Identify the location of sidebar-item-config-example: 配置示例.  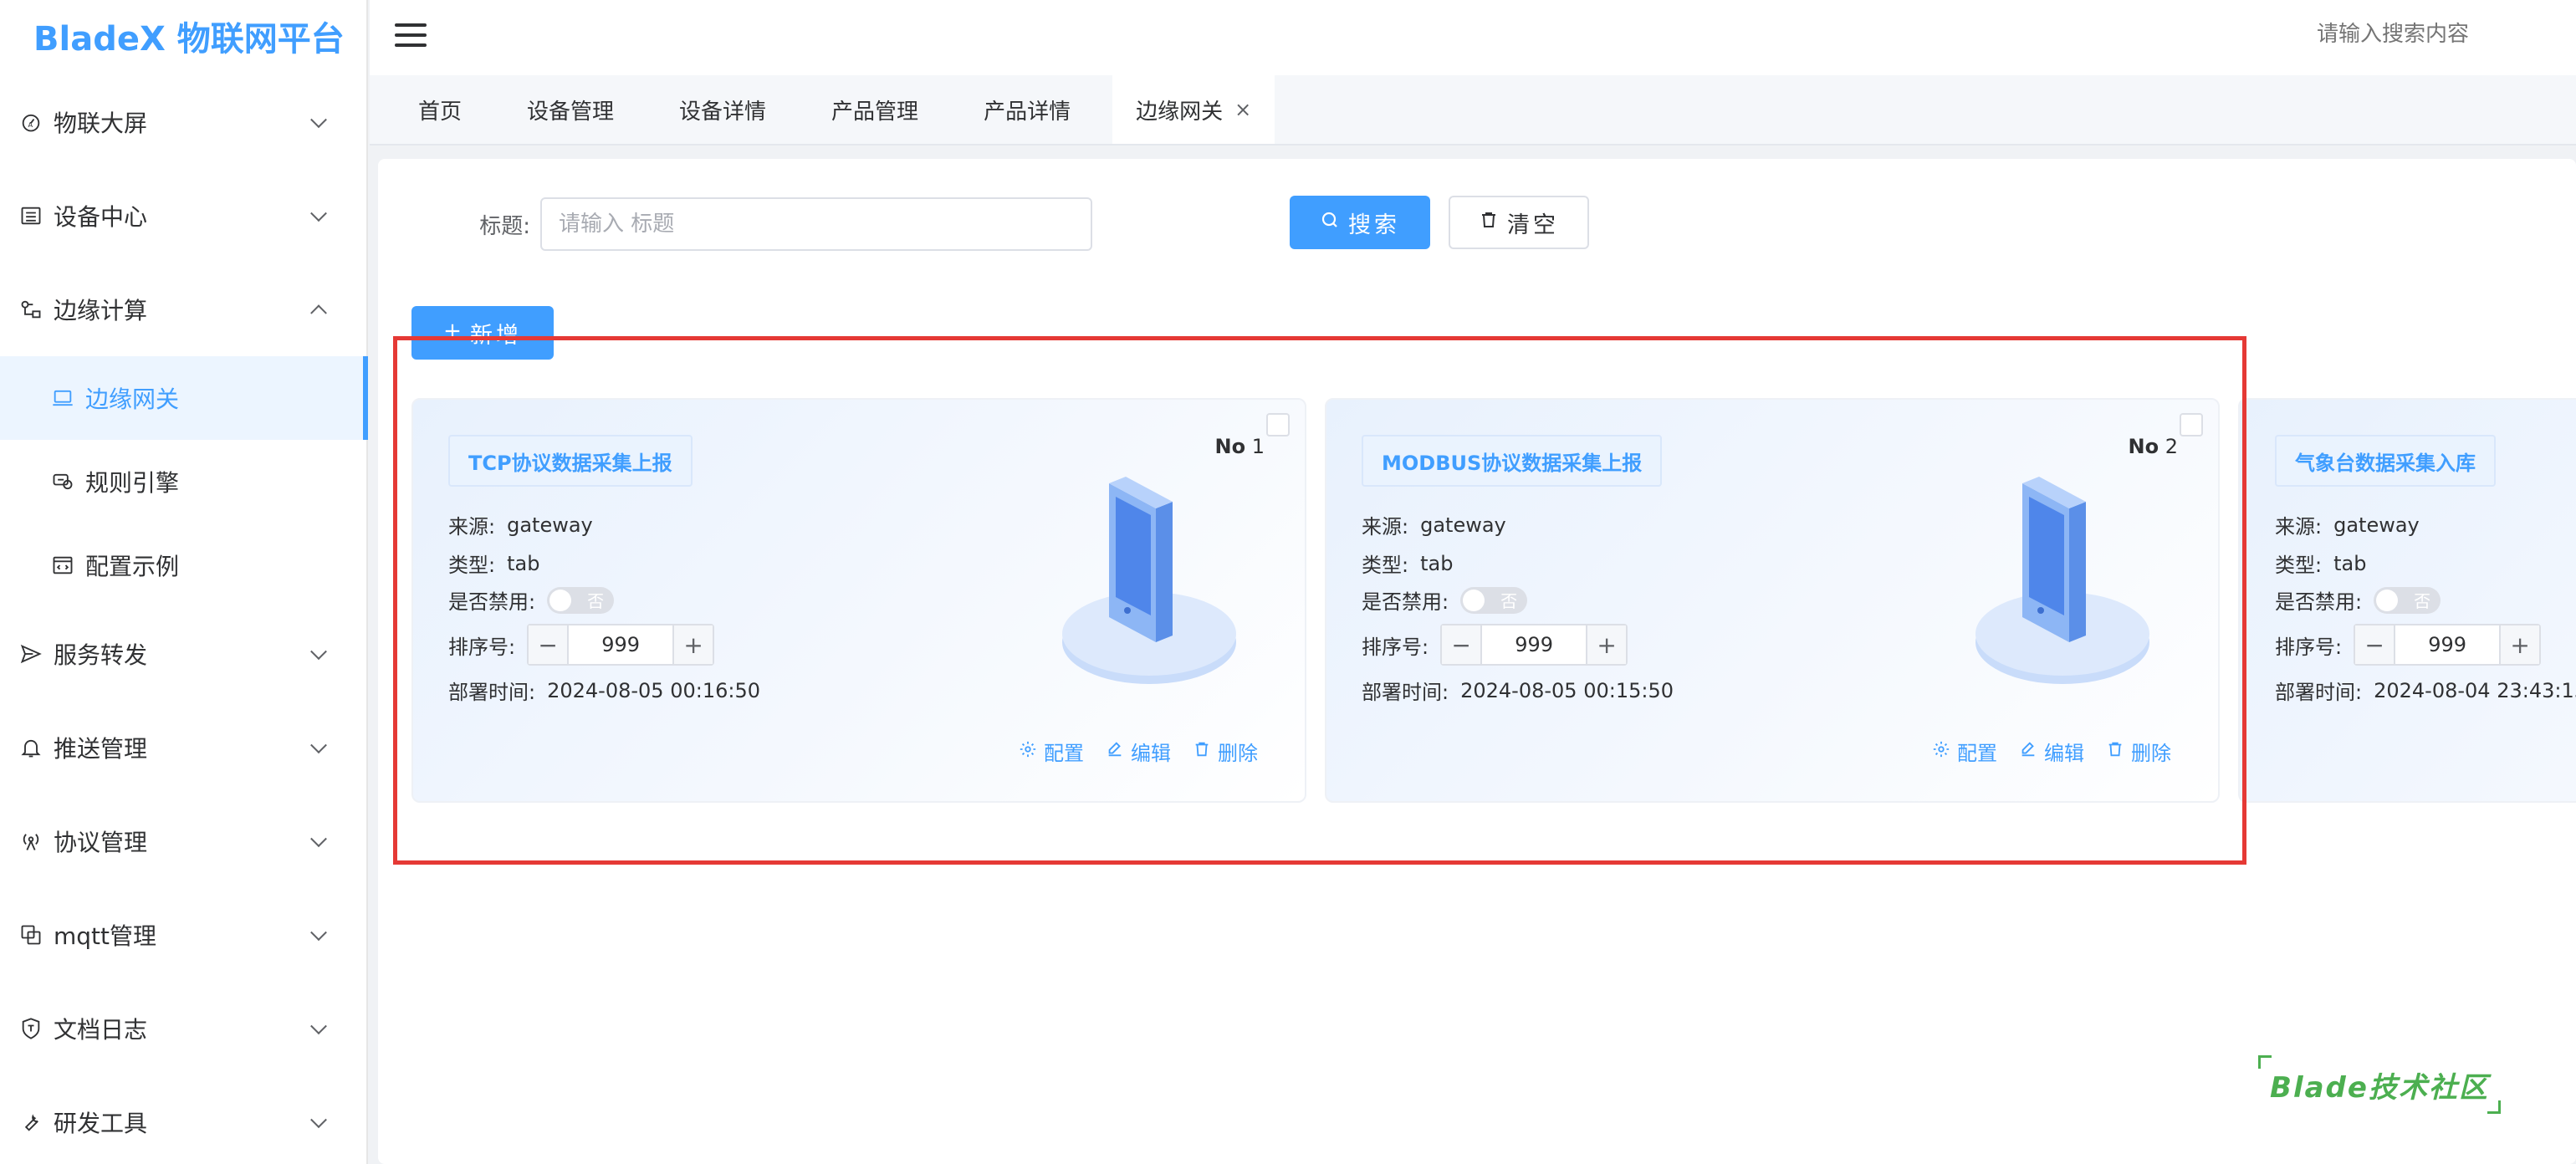
(184, 565).